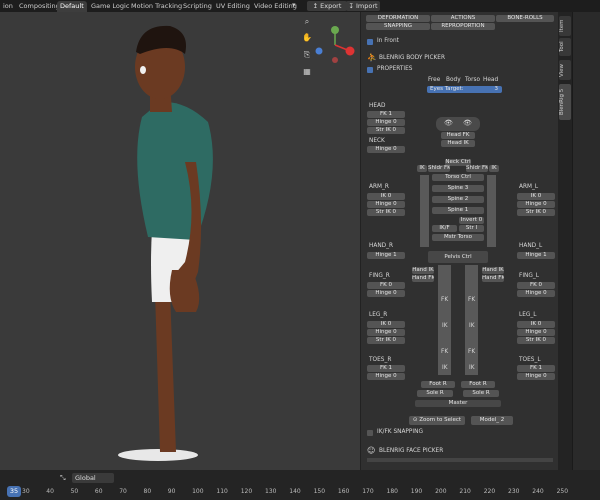 This screenshot has width=600, height=500. What do you see at coordinates (386, 130) in the screenshot?
I see `head-str-ik-toggle: Str IK 0` at bounding box center [386, 130].